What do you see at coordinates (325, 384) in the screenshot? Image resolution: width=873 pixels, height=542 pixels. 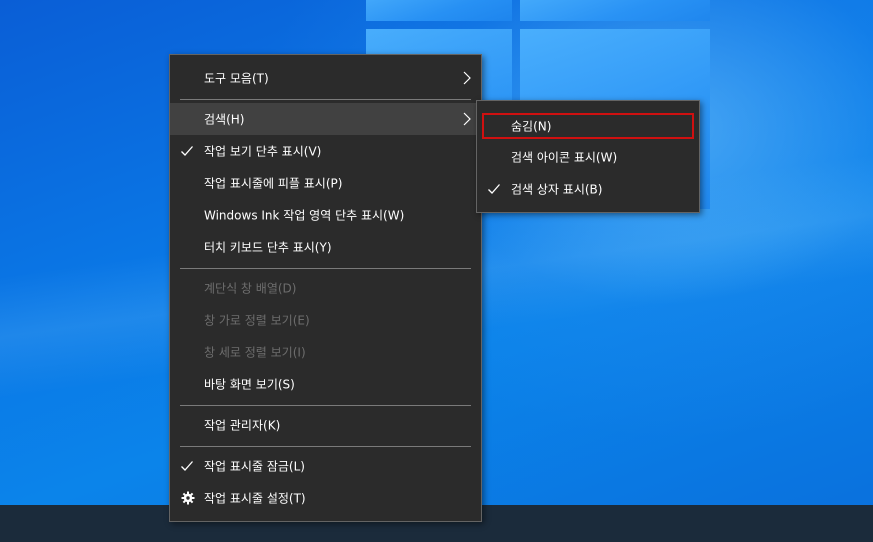 I see `menu-item-show-desktop: 바탕 화면 보기(S)` at bounding box center [325, 384].